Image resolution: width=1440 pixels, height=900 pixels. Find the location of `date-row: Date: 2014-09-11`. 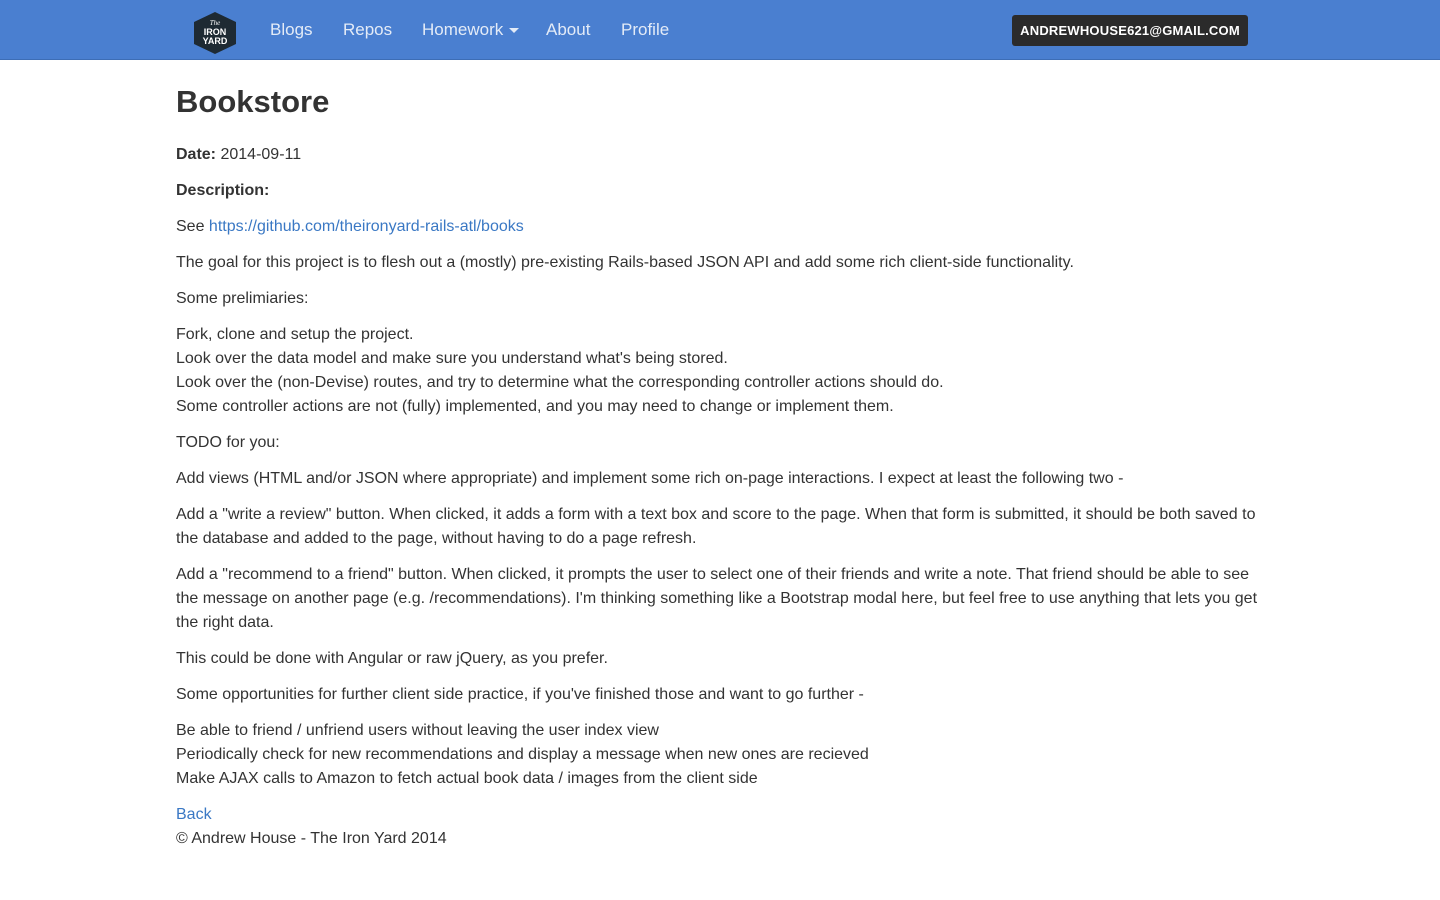

date-row: Date: 2014-09-11 is located at coordinates (721, 155).